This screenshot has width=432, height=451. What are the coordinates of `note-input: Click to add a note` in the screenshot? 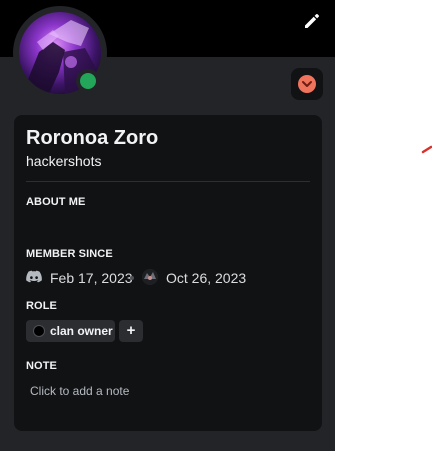 It's located at (79, 391).